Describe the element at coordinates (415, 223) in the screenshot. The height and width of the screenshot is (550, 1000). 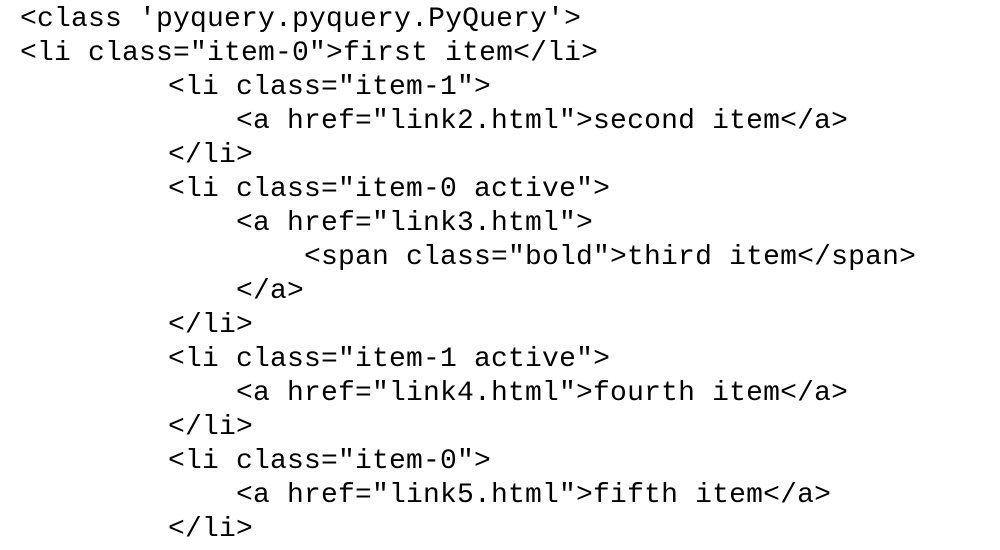
I see `code-line-a-open: <a href="link3.html">` at that location.